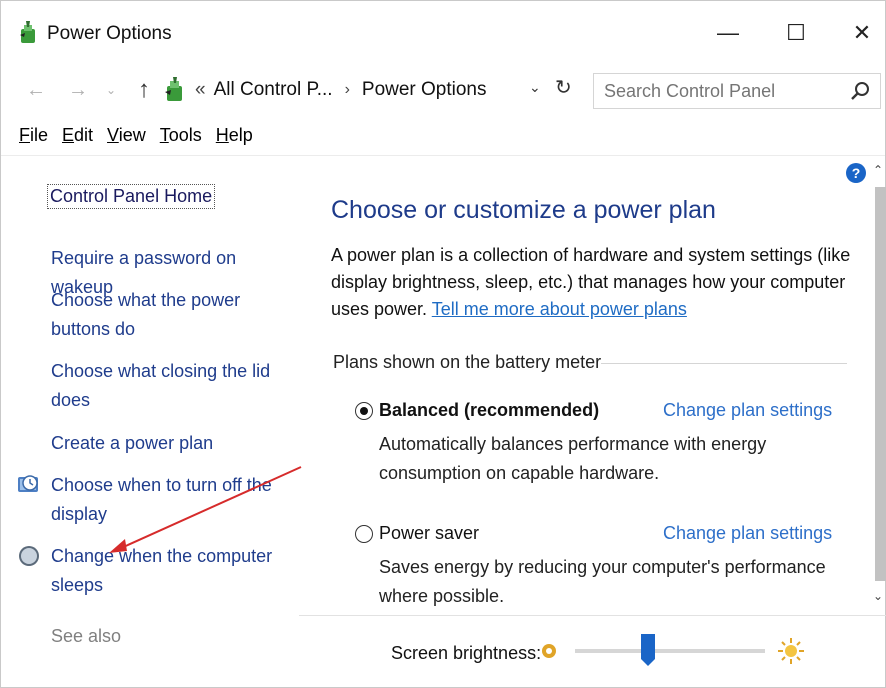 The height and width of the screenshot is (688, 886). What do you see at coordinates (364, 411) in the screenshot?
I see `balanced-plan-radio` at bounding box center [364, 411].